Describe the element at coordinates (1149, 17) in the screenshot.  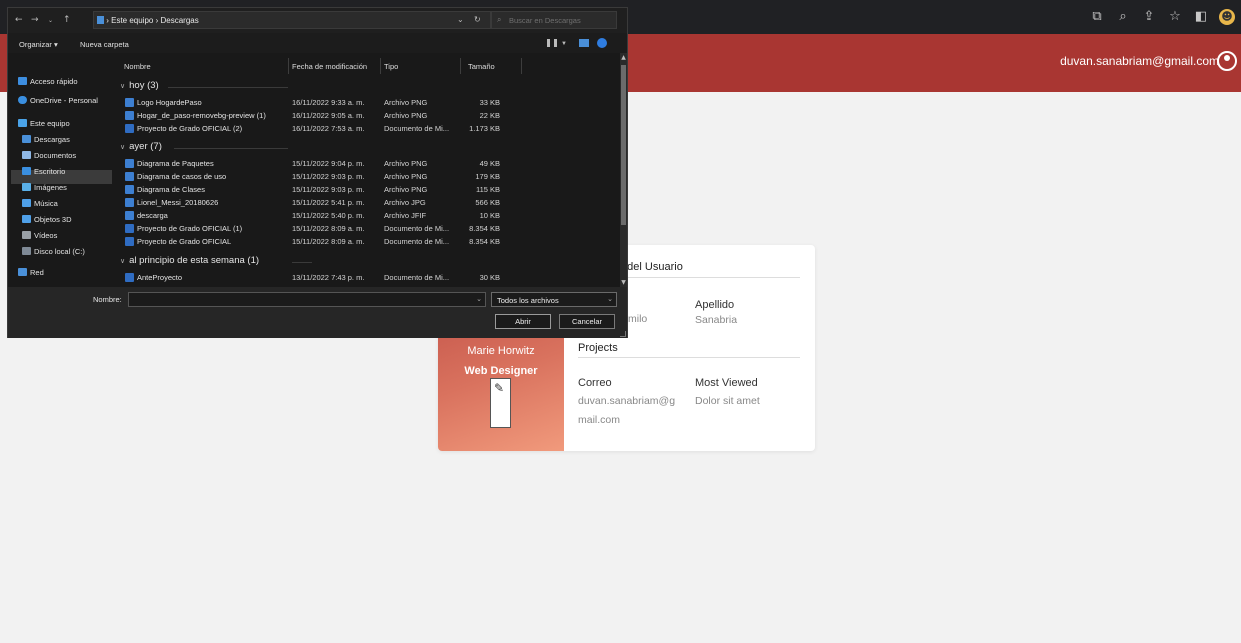
I see `share-icon: ⇪` at that location.